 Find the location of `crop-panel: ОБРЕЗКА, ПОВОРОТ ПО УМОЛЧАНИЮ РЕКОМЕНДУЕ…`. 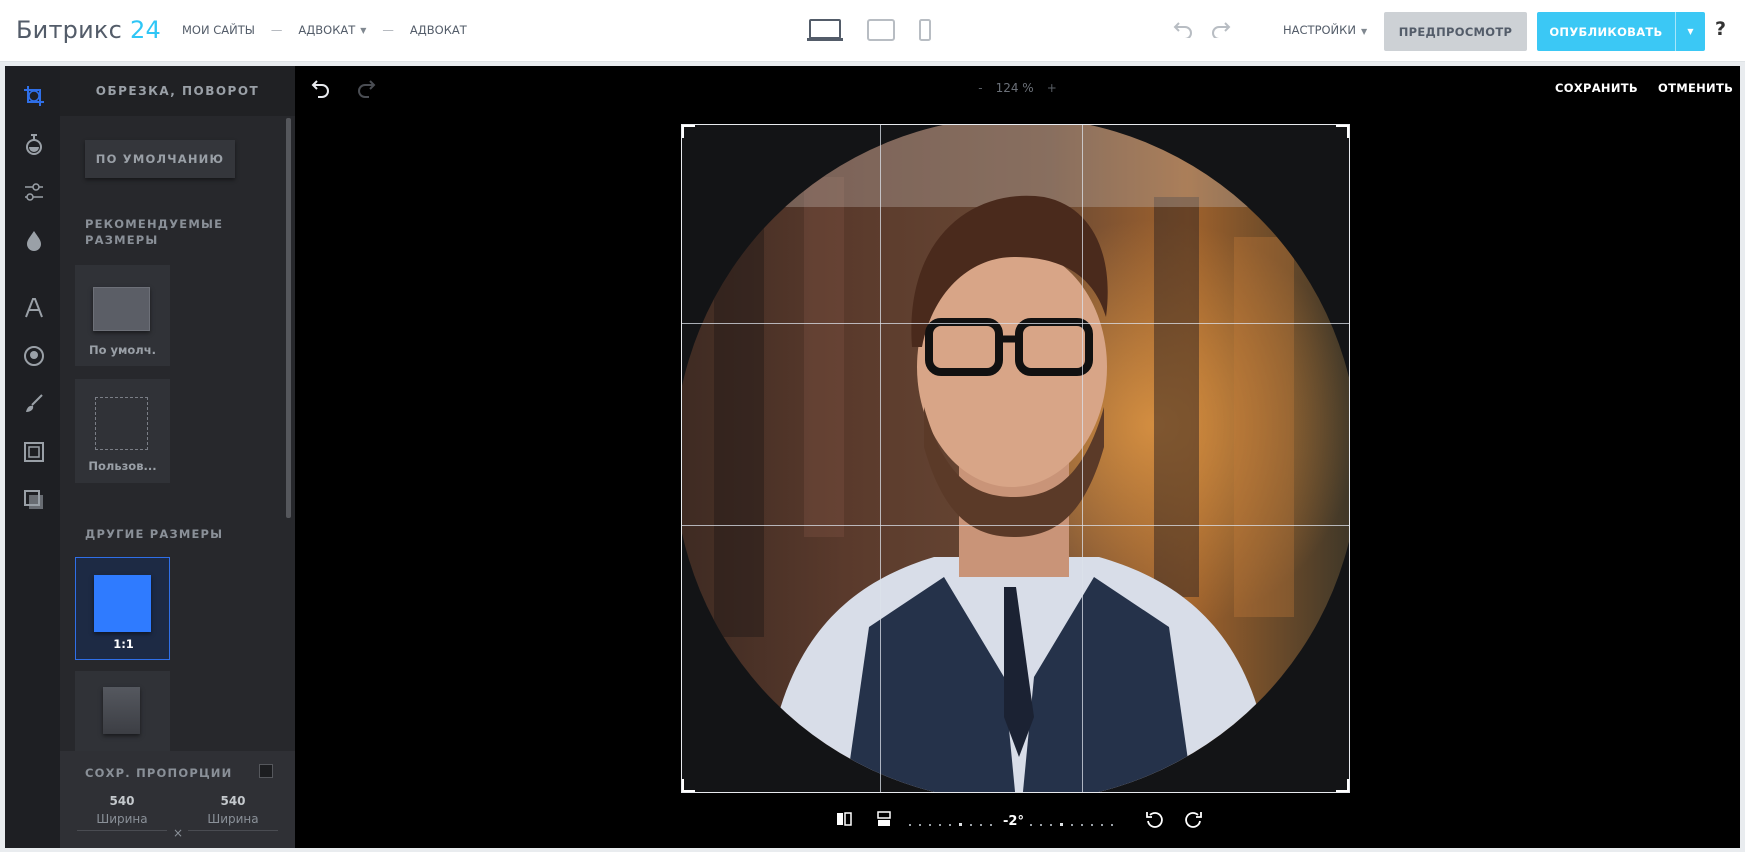

crop-panel: ОБРЕЗКА, ПОВОРОТ ПО УМОЛЧАНИЮ РЕКОМЕНДУЕ… is located at coordinates (177, 457).